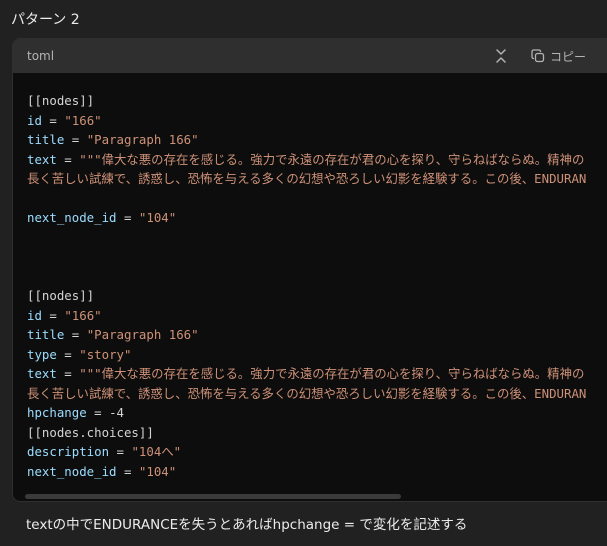  What do you see at coordinates (105, 412) in the screenshot?
I see `code-text: = -4` at bounding box center [105, 412].